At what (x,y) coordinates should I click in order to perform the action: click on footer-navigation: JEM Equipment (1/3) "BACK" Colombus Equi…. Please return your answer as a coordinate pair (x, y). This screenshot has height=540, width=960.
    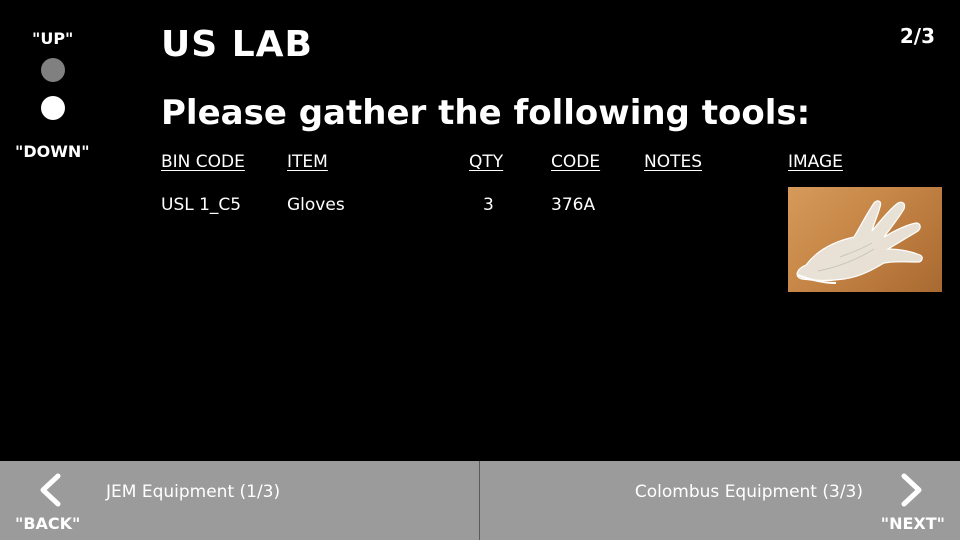
    Looking at the image, I should click on (480, 500).